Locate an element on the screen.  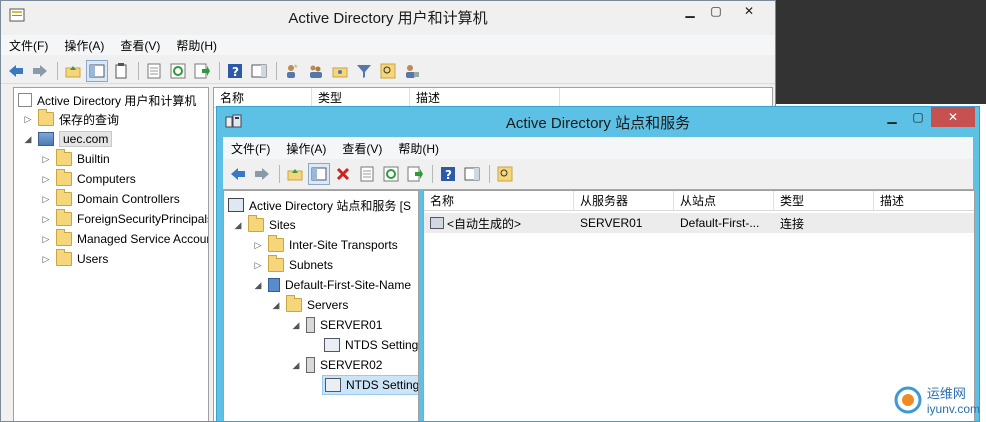
new-user-icon: * is located at coordinates (292, 71).